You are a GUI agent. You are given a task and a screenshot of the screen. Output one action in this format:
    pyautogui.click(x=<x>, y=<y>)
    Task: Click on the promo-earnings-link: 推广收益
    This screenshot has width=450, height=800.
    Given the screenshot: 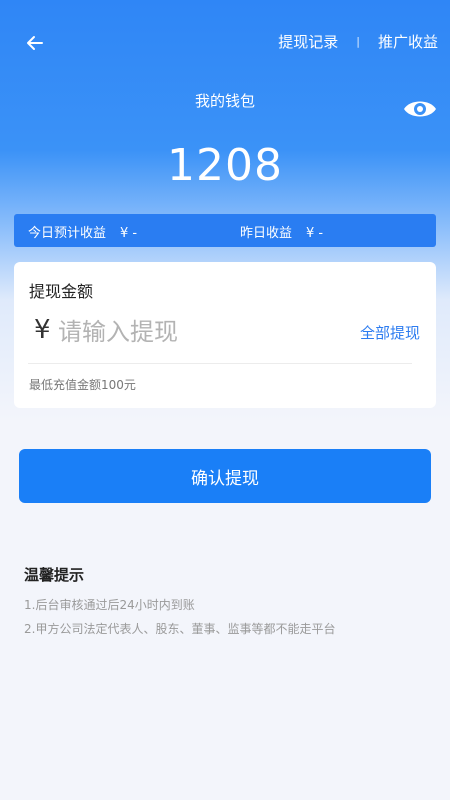 What is the action you would take?
    pyautogui.click(x=408, y=41)
    